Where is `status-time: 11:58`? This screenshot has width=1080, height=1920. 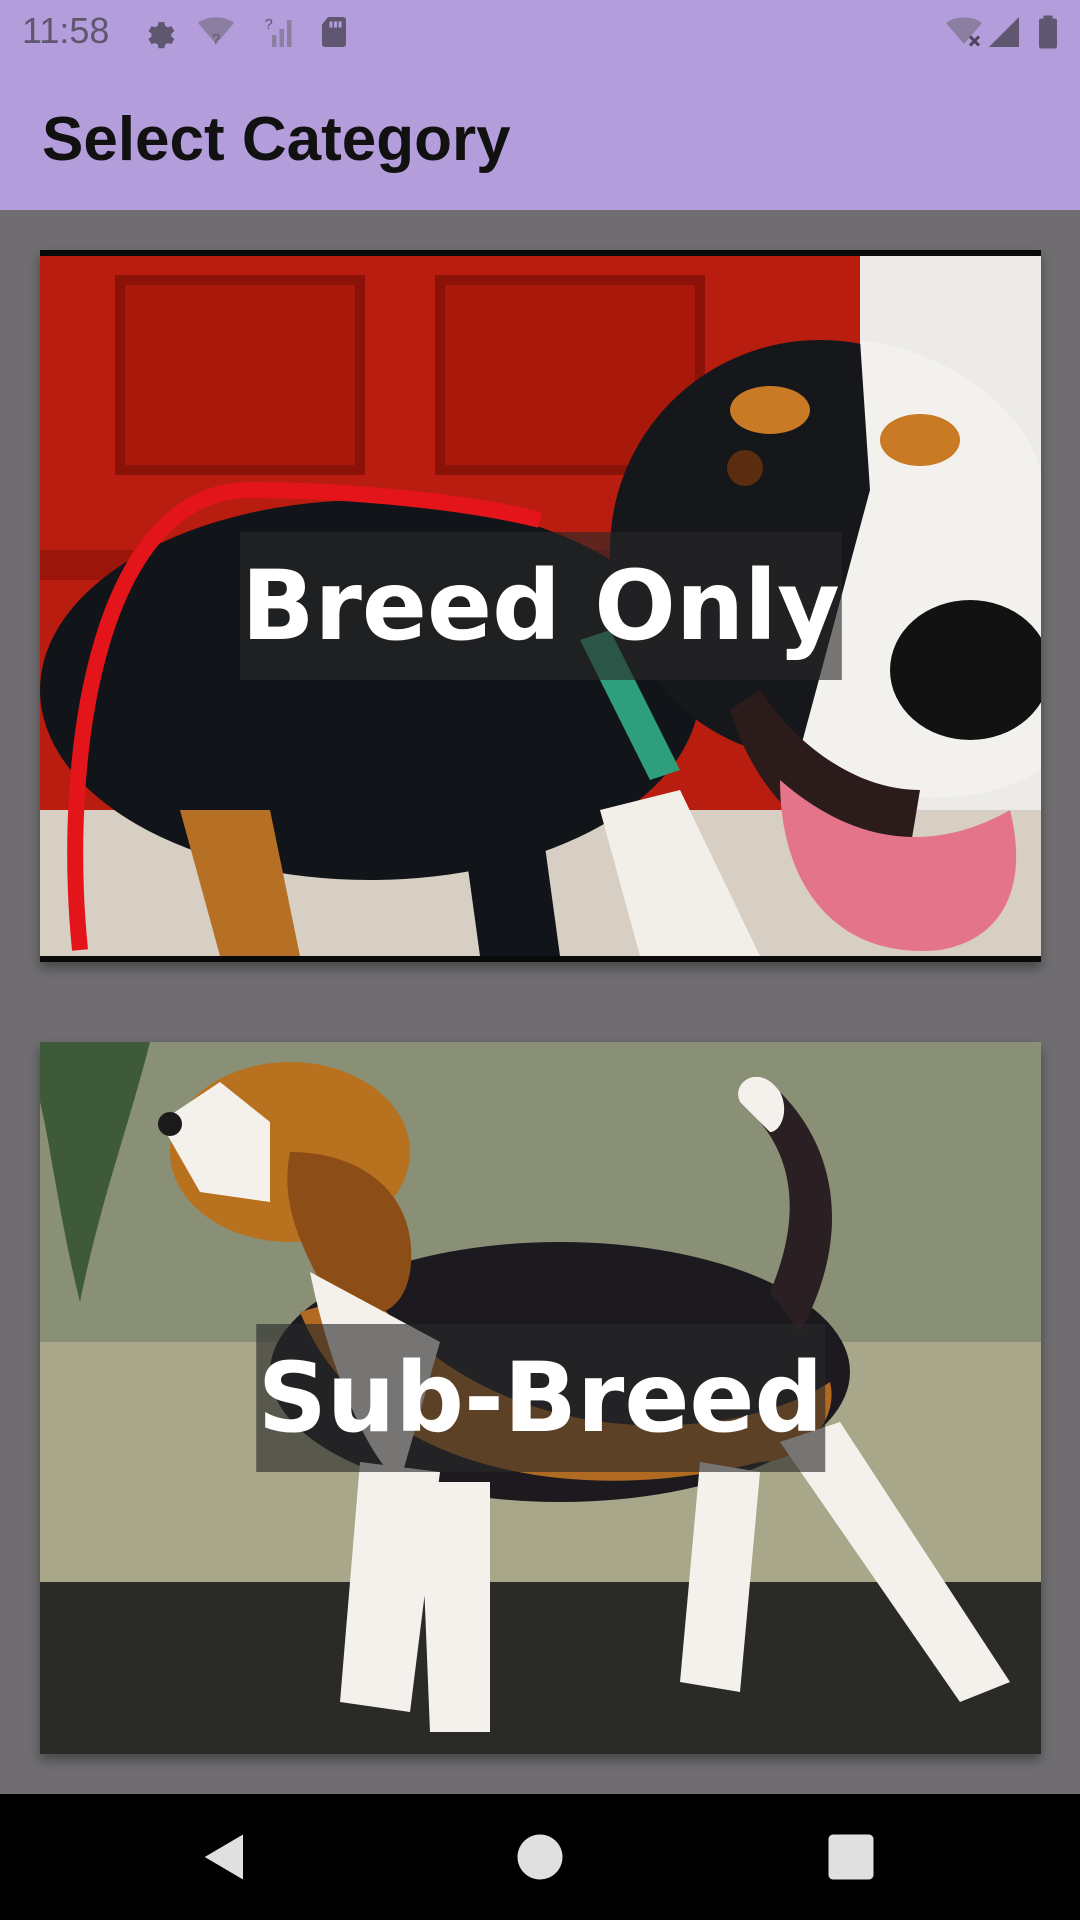
status-time: 11:58 is located at coordinates (66, 30).